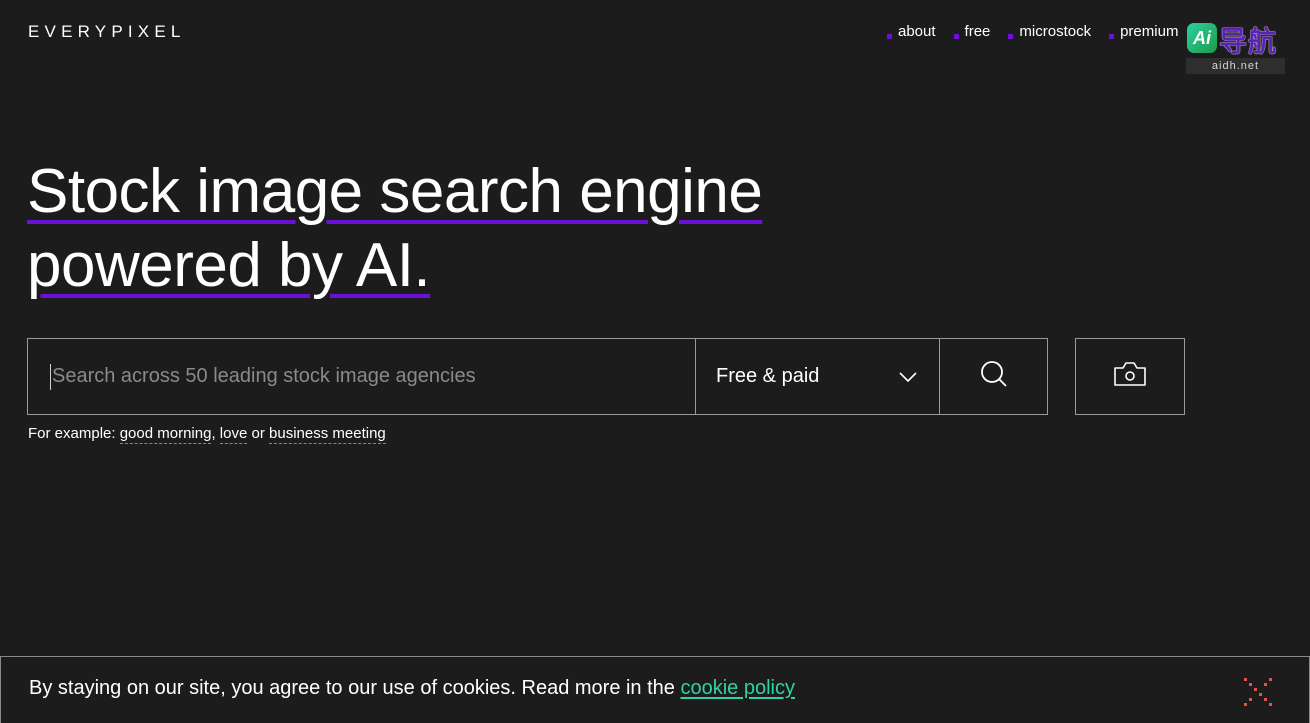  I want to click on cookie-policy-link: cookie policy, so click(737, 688).